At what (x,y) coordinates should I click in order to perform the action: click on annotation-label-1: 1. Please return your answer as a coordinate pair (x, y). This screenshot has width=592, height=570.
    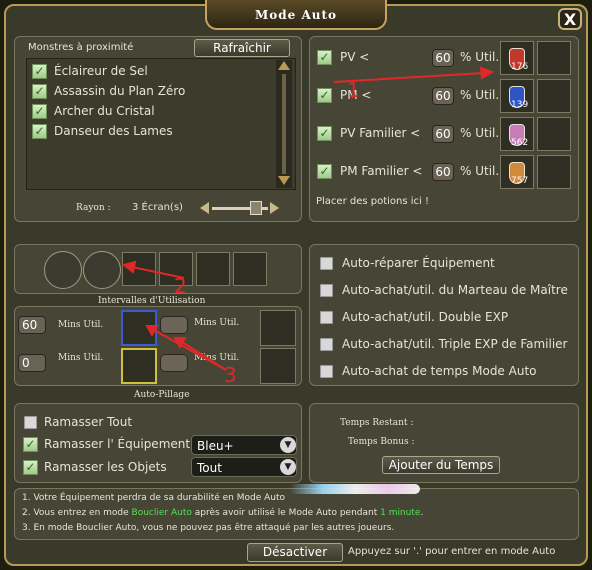
    Looking at the image, I should click on (353, 90).